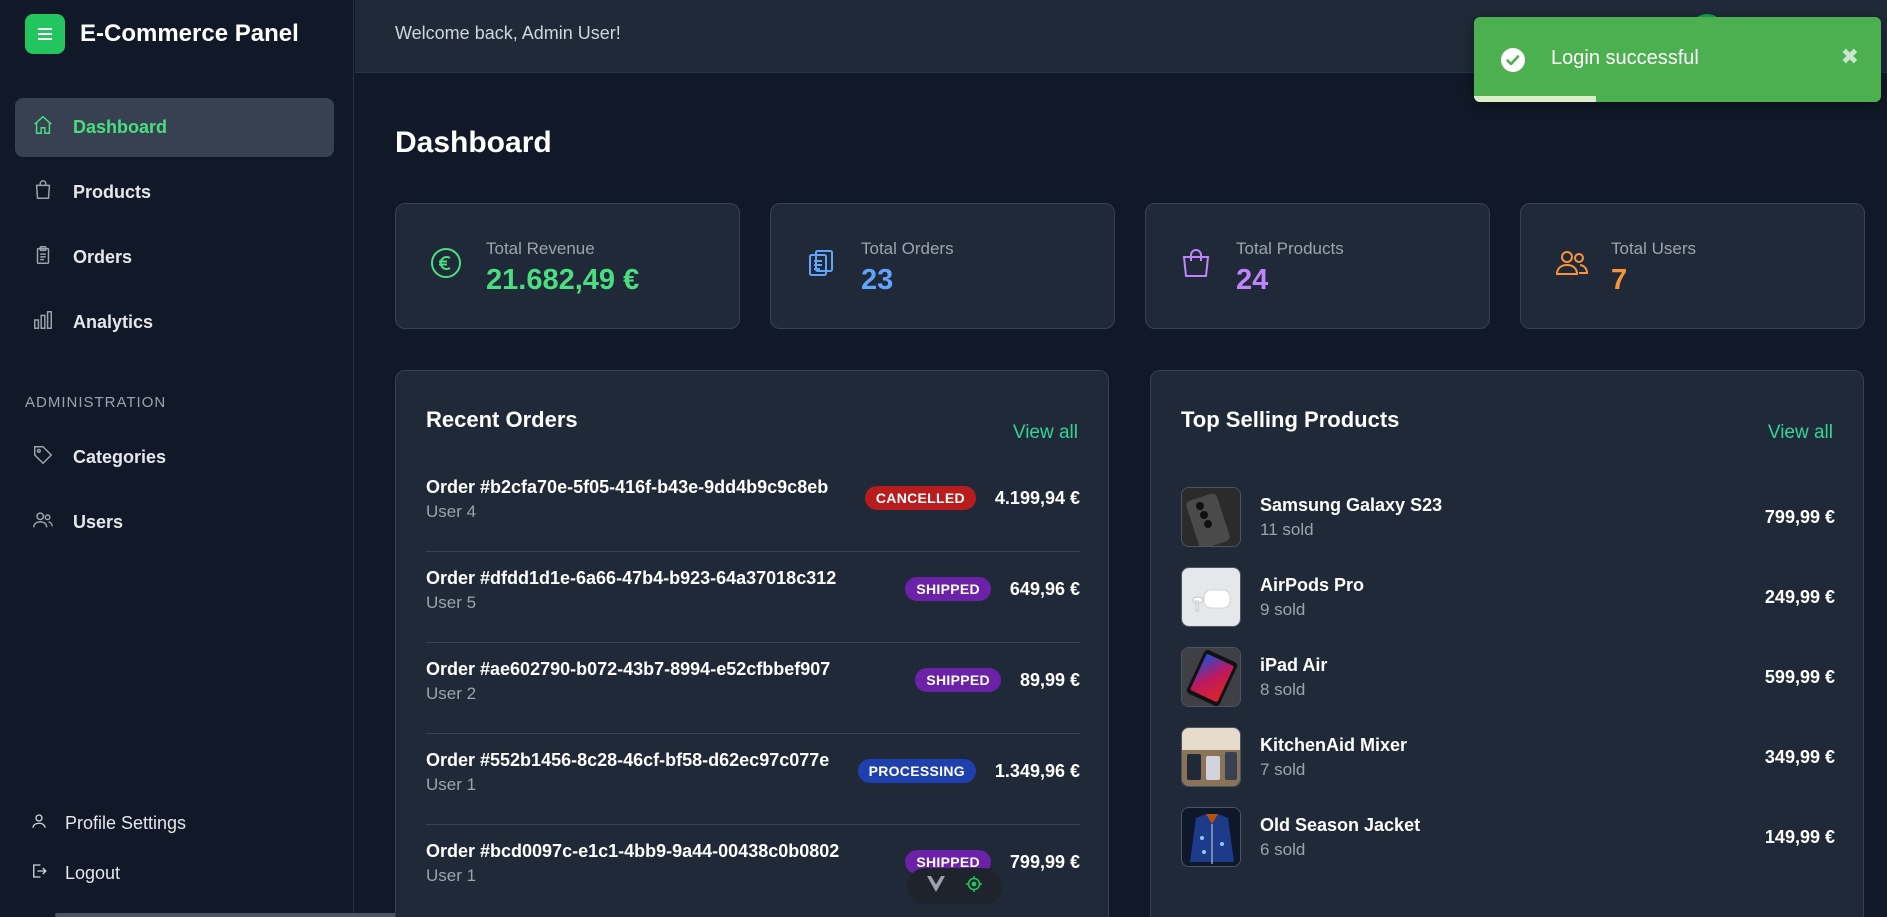 Image resolution: width=1887 pixels, height=917 pixels. What do you see at coordinates (563, 280) in the screenshot?
I see `stat-value: 21.682,49 €` at bounding box center [563, 280].